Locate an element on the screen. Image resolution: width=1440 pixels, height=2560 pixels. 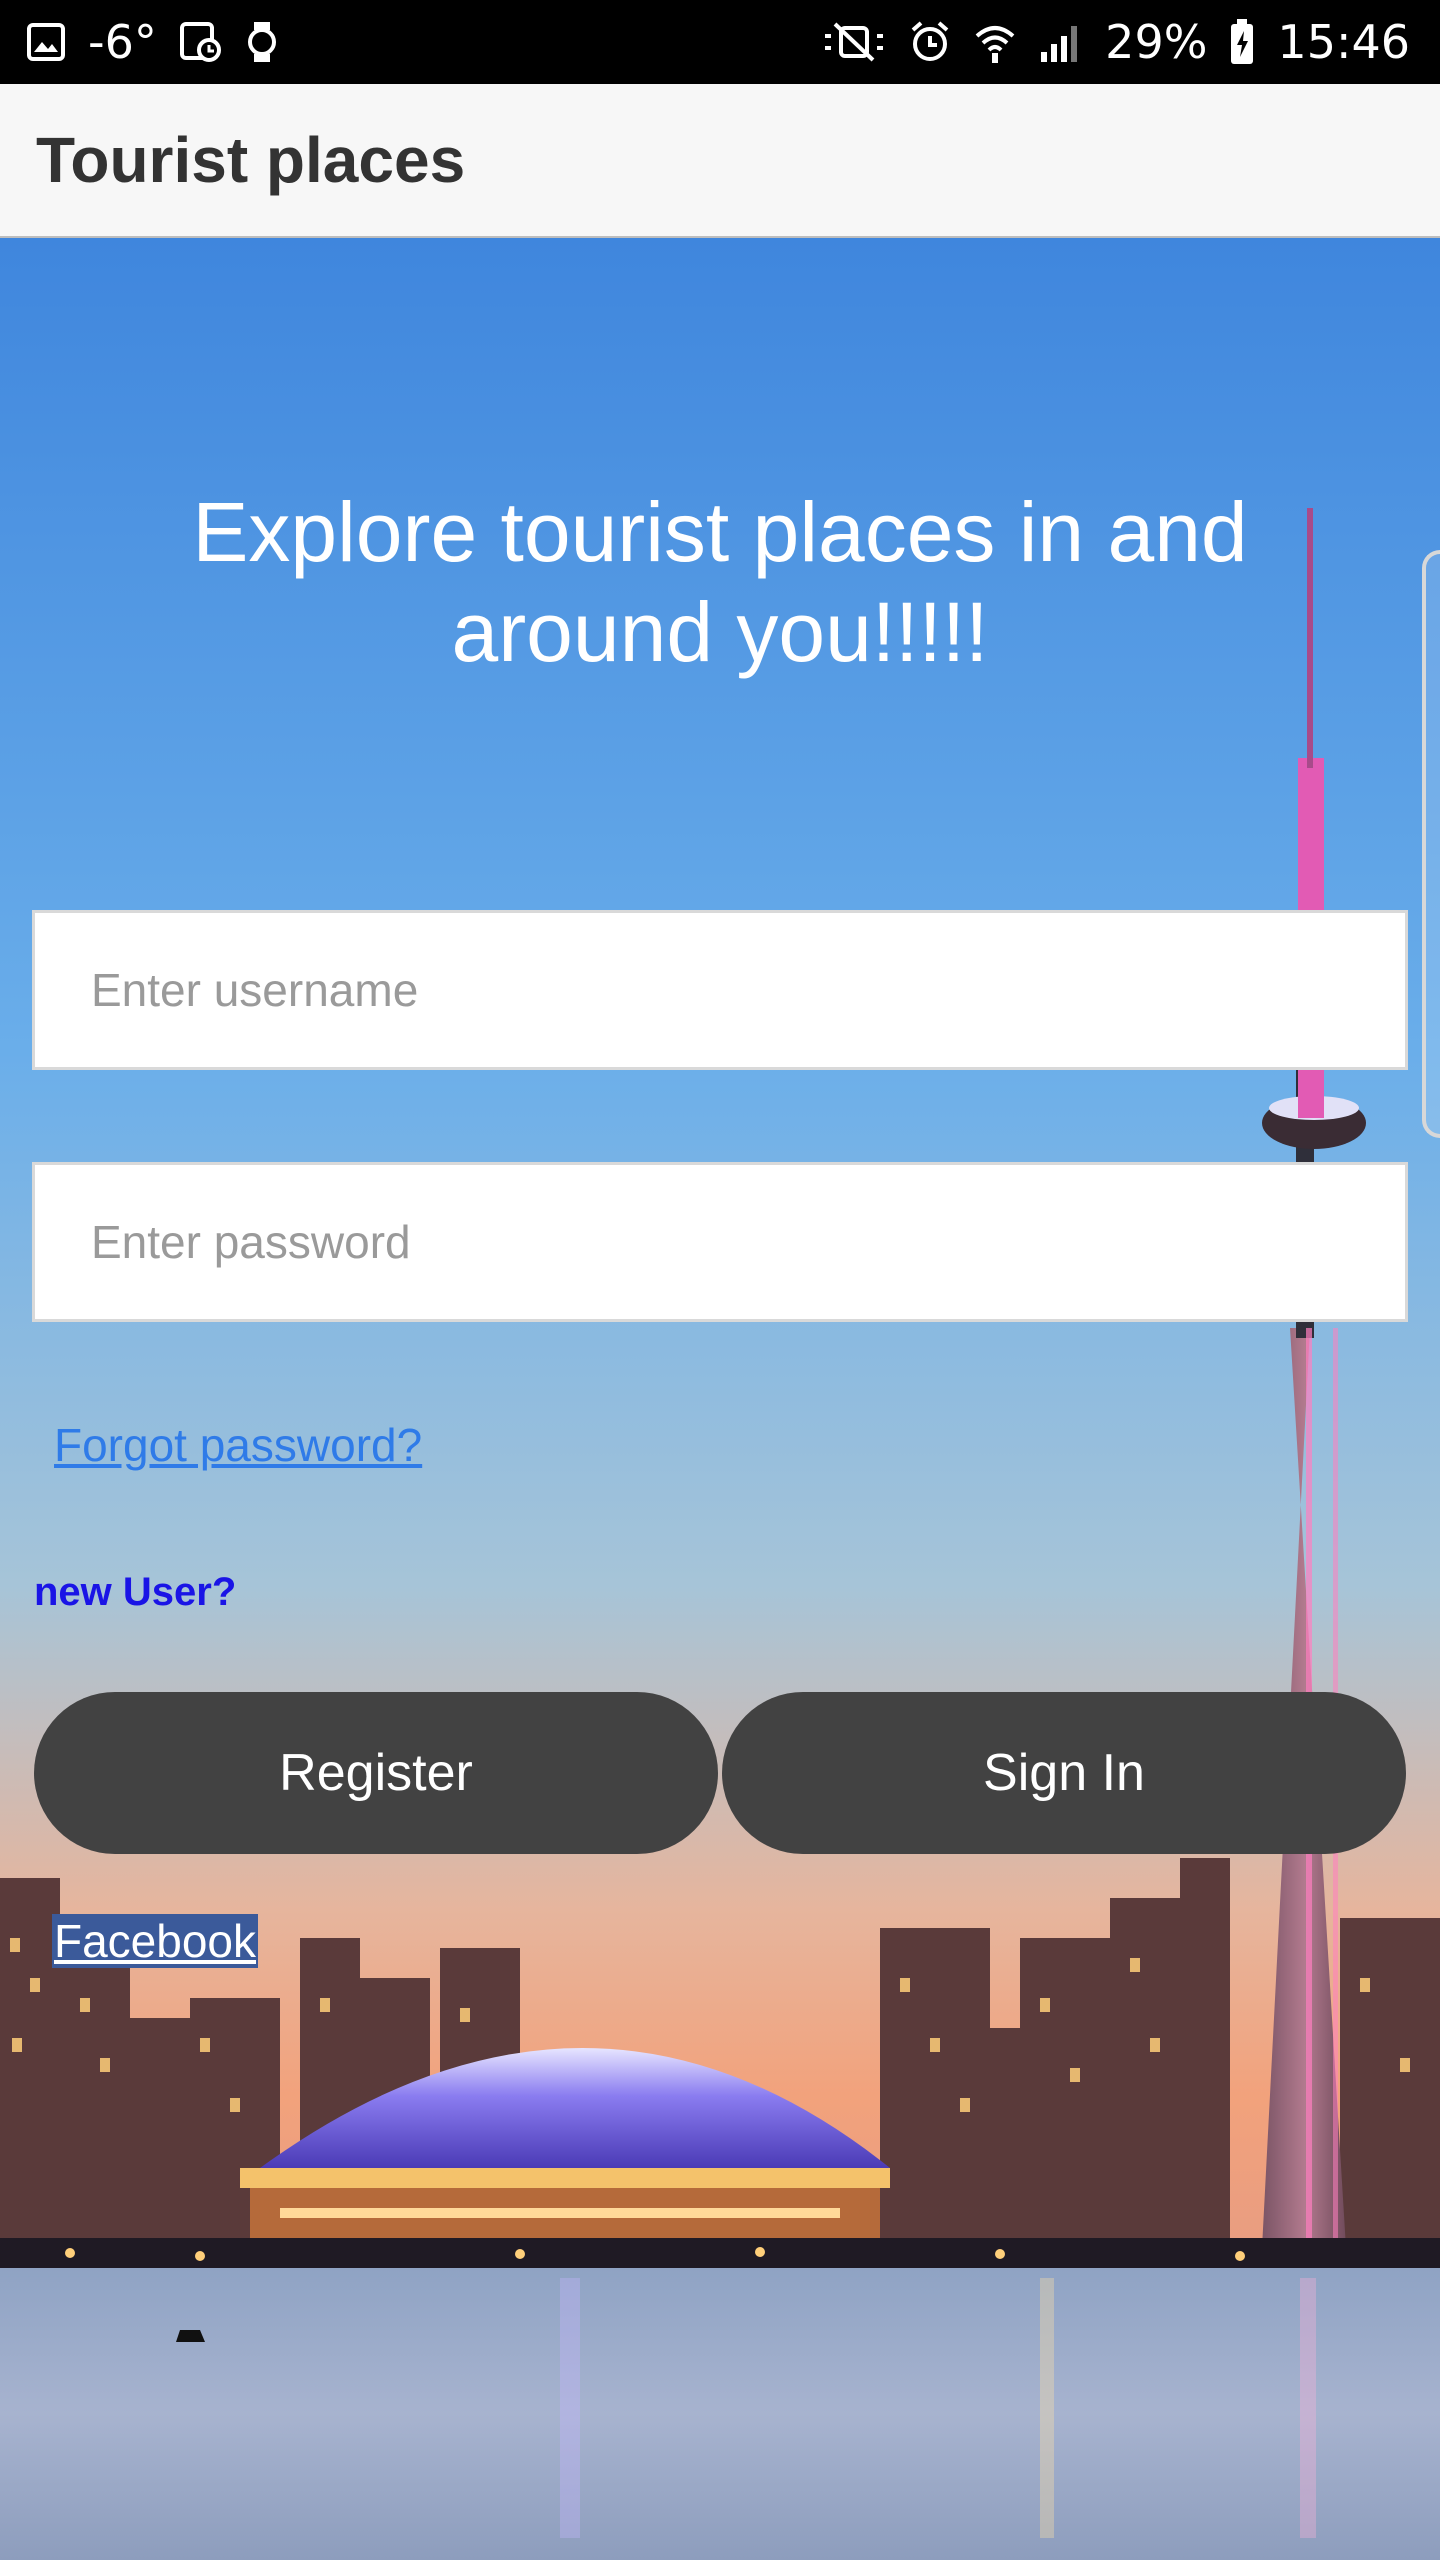
app-bar: Tourist places is located at coordinates (720, 161).